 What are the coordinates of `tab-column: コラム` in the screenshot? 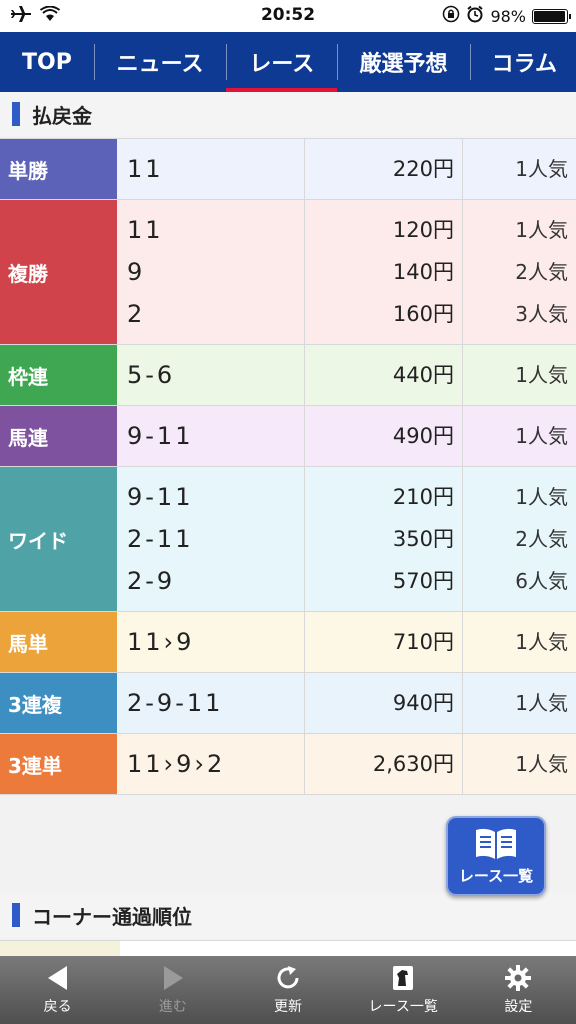 It's located at (522, 62).